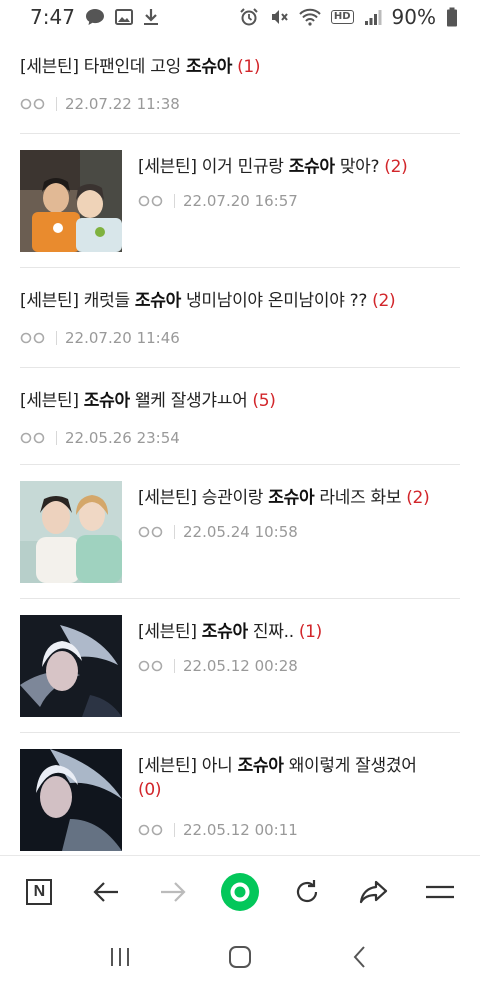 The width and height of the screenshot is (480, 987). I want to click on post-date: 22.07.22 11:38, so click(122, 104).